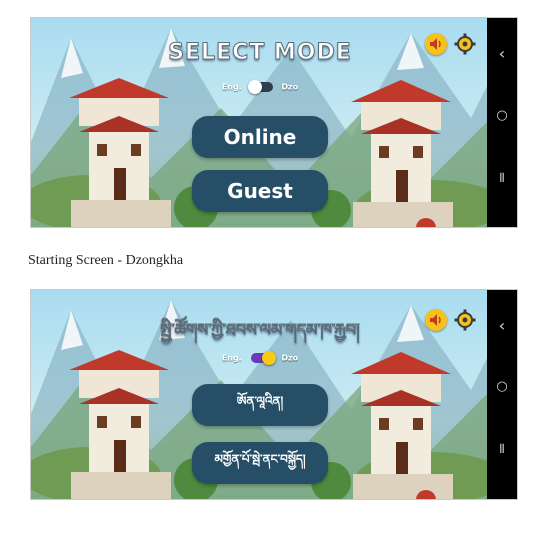  Describe the element at coordinates (260, 53) in the screenshot. I see `page-title: SELECT MODE` at that location.